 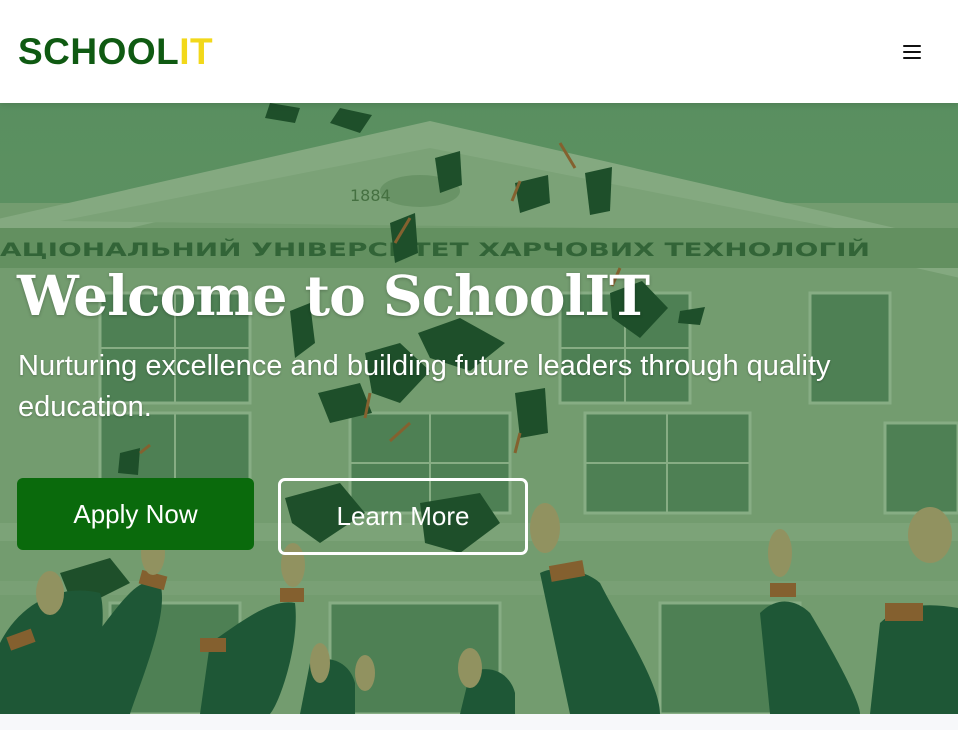 What do you see at coordinates (135, 514) in the screenshot?
I see `apply-now-button: Apply Now` at bounding box center [135, 514].